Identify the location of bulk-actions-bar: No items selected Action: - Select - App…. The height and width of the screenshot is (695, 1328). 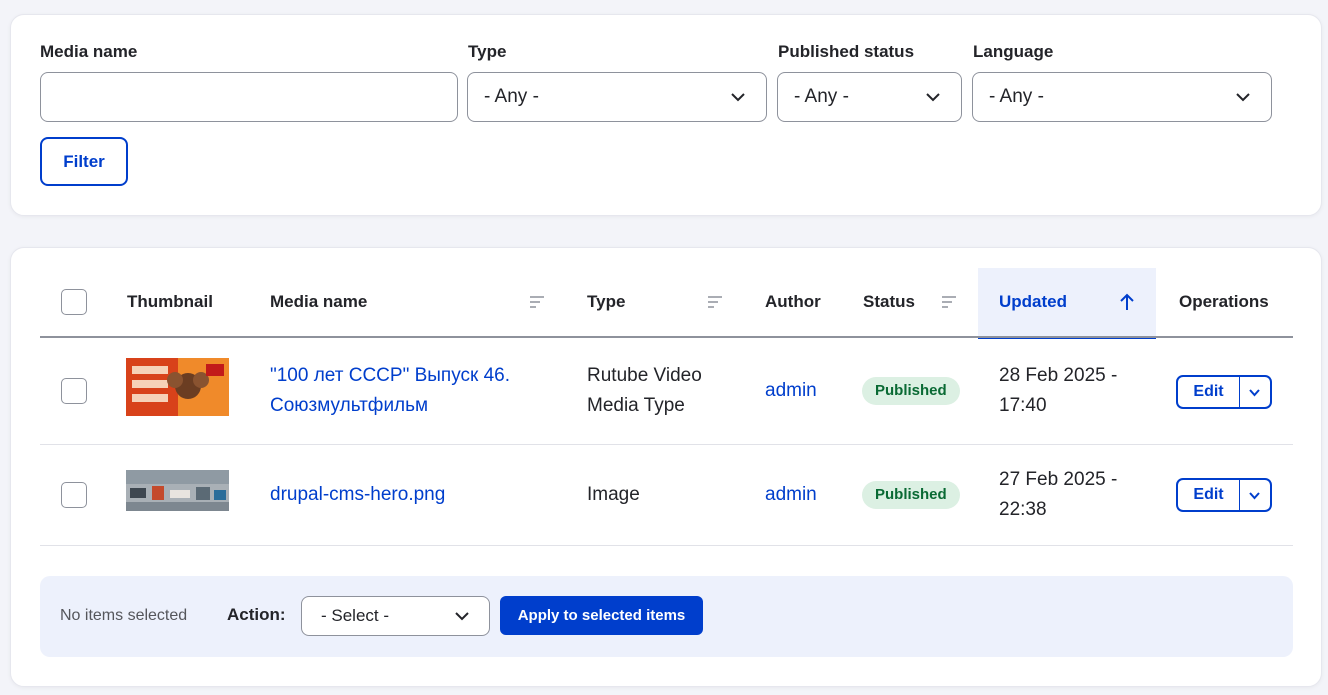
(666, 616).